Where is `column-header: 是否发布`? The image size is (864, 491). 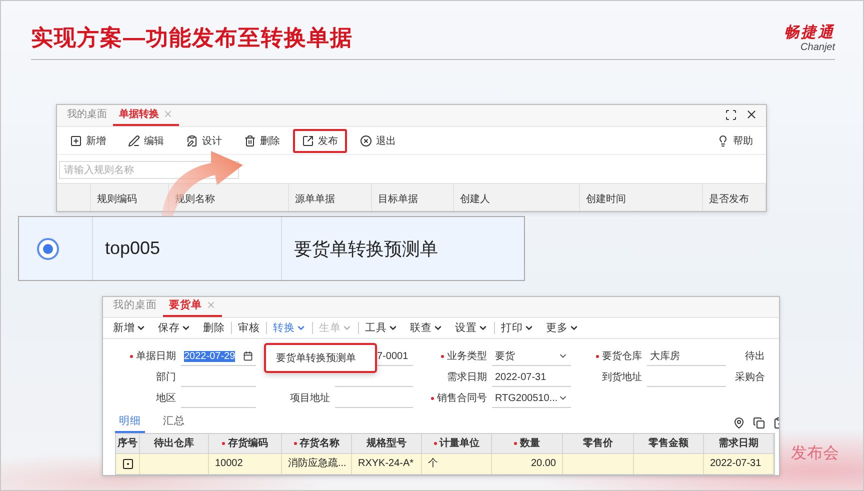
column-header: 是否发布 is located at coordinates (734, 197).